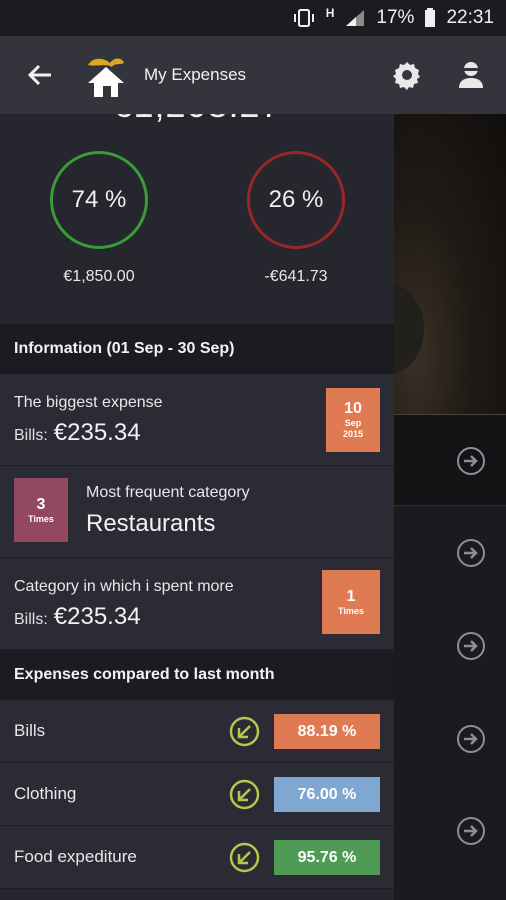 Image resolution: width=506 pixels, height=900 pixels. Describe the element at coordinates (97, 616) in the screenshot. I see `spent-more-amount: €235.34` at that location.